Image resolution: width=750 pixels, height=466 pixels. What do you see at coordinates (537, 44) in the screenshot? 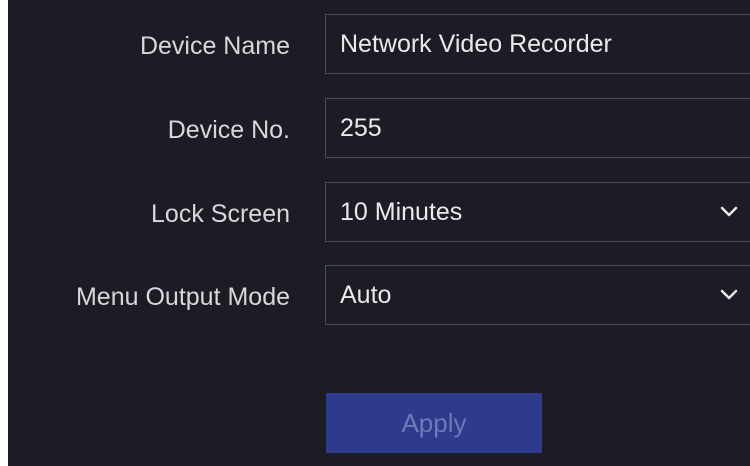
I see `device-name-field: Network Video Recorder` at bounding box center [537, 44].